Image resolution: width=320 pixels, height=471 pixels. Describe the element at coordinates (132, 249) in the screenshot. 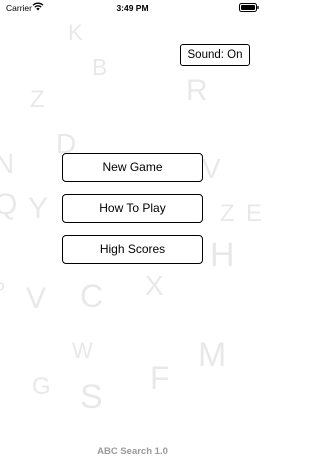

I see `high-scores-button: High Scores` at that location.